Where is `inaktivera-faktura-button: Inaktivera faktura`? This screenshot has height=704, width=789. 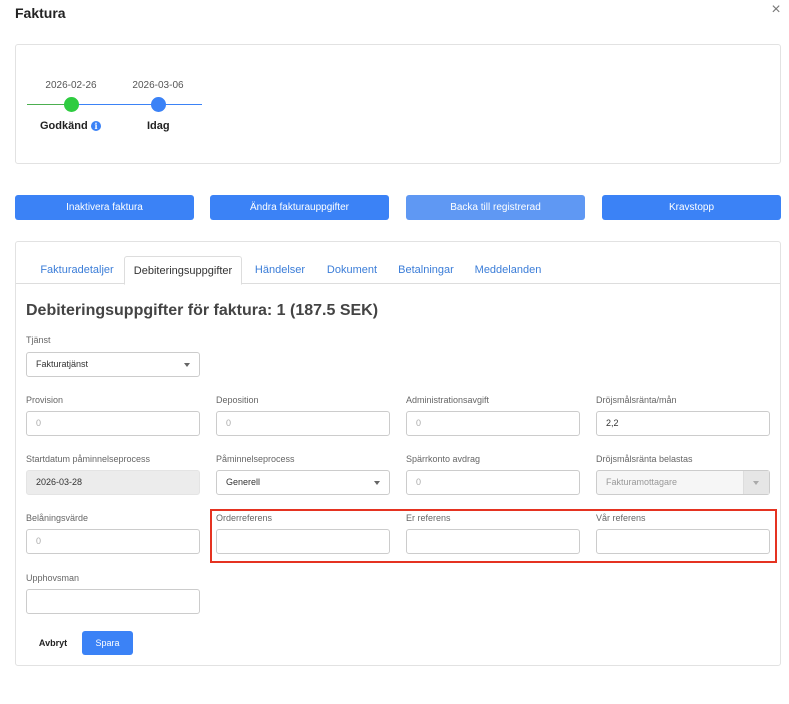
inaktivera-faktura-button: Inaktivera faktura is located at coordinates (104, 207).